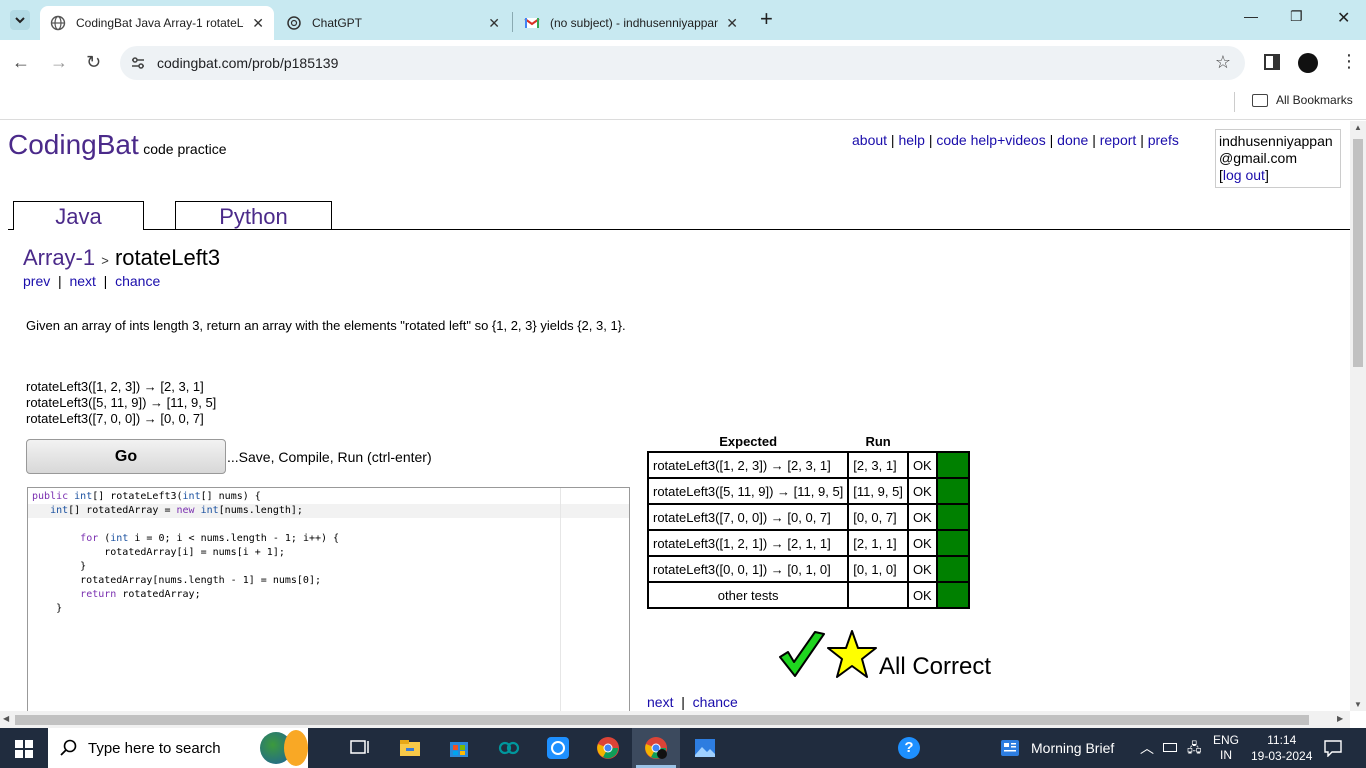  I want to click on example-line: rotateLeft3([7, 0, 0]) → [0, 0, 7], so click(115, 418).